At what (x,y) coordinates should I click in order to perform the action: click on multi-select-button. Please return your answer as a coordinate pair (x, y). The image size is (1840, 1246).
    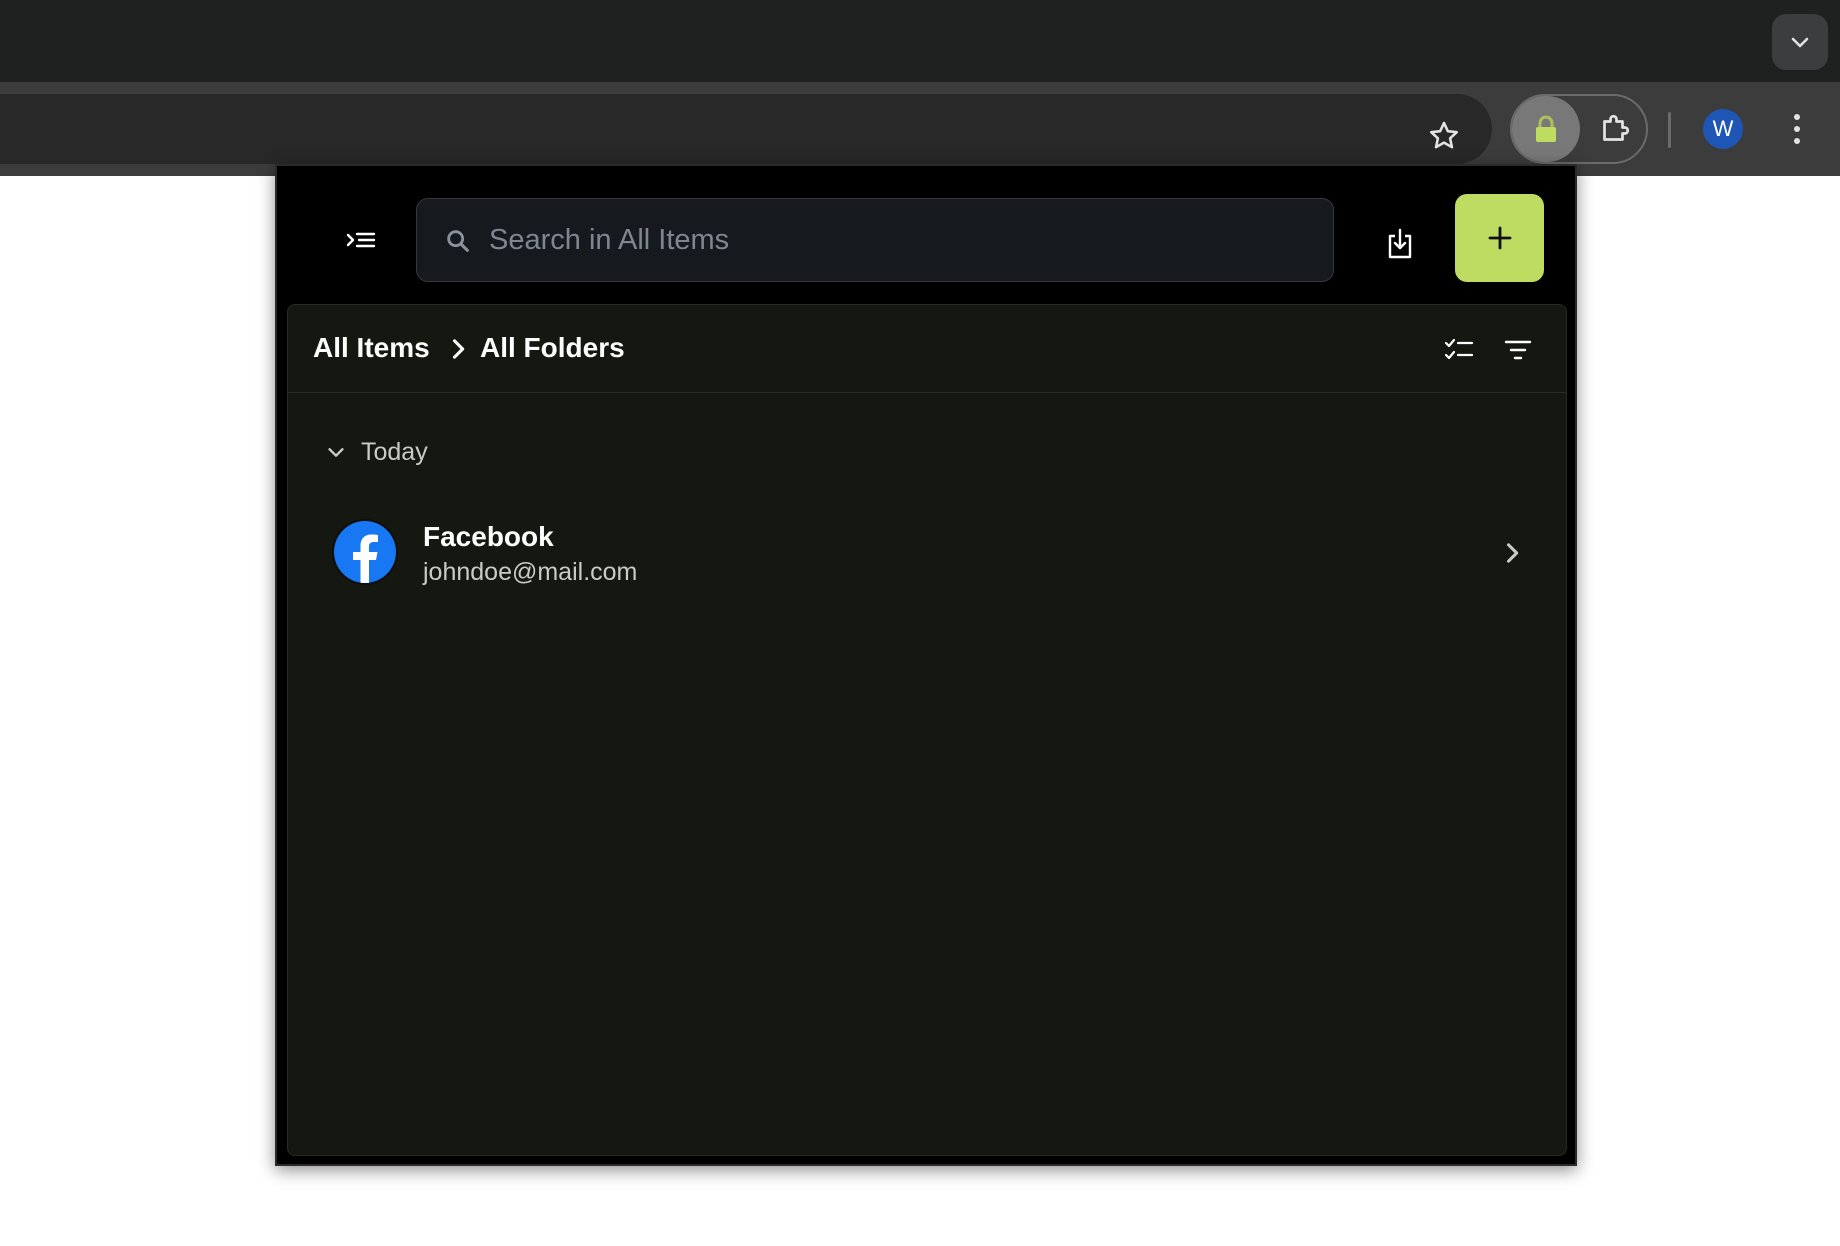
    Looking at the image, I should click on (1459, 350).